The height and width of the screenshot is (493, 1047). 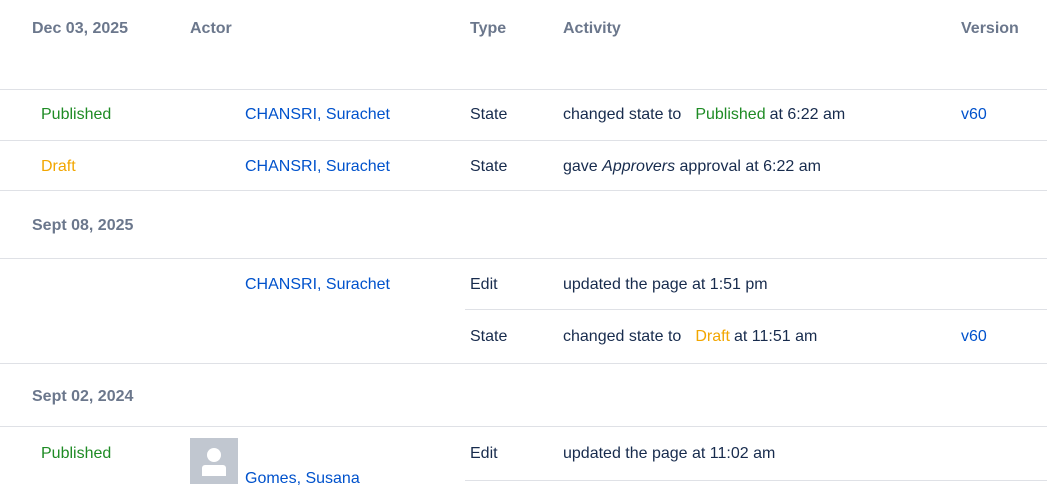 I want to click on activity-text: changed state to Published at 6:22 am, so click(x=704, y=115).